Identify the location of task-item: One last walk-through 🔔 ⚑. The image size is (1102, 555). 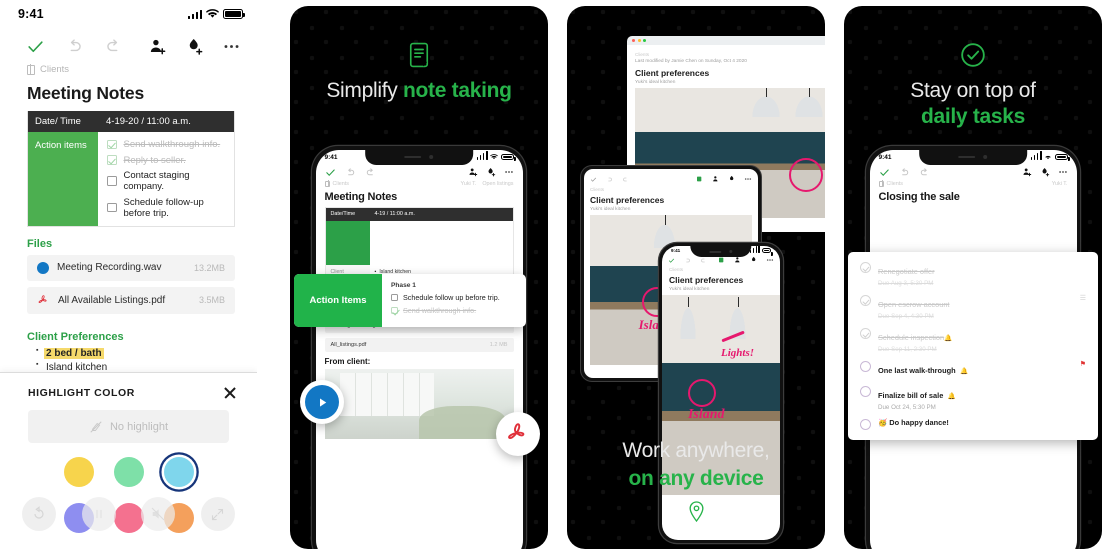
(973, 369).